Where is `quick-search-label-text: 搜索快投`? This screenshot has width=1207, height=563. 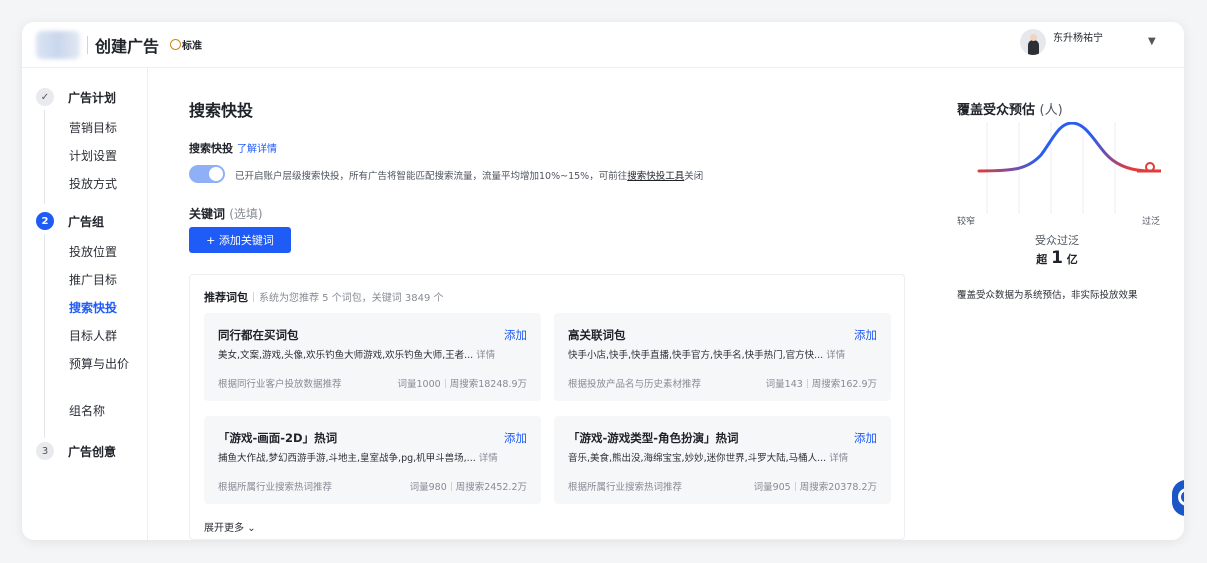 quick-search-label-text: 搜索快投 is located at coordinates (211, 148).